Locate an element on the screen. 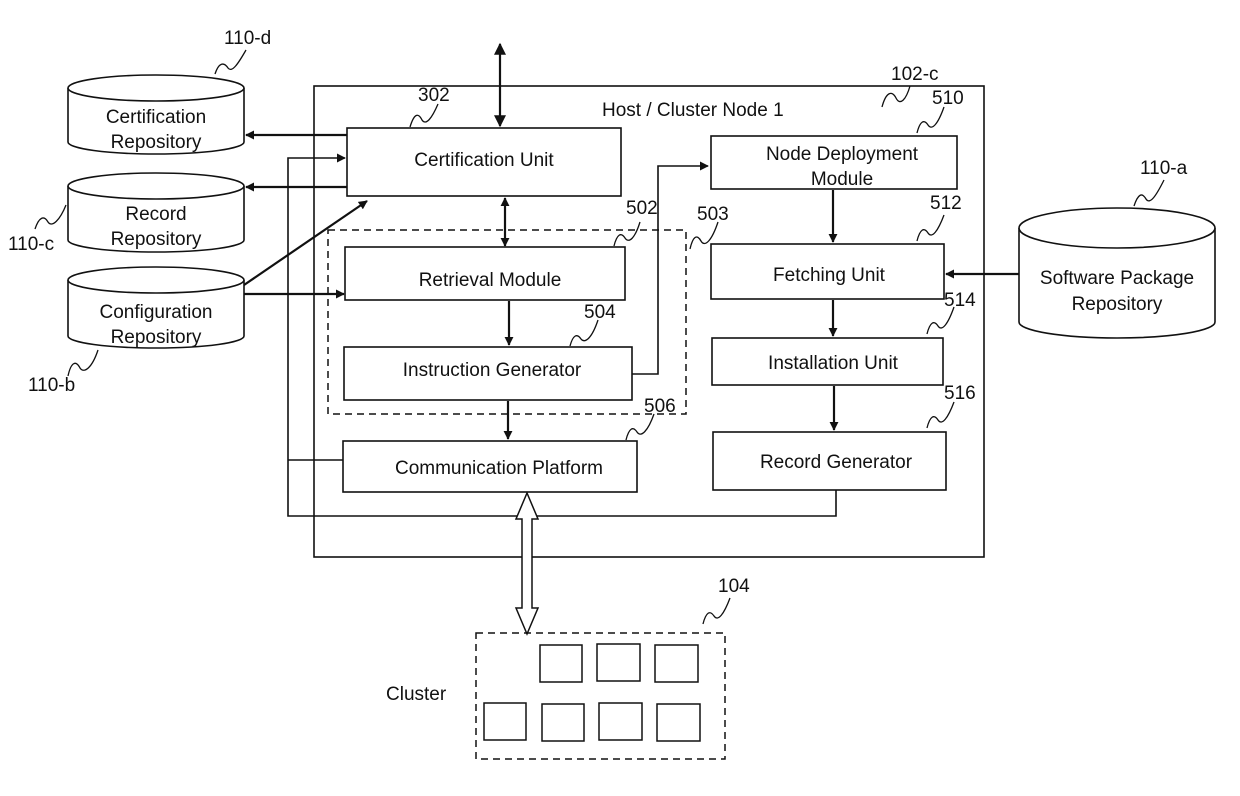 This screenshot has height=796, width=1240. configuration-repository-label-2: Repository is located at coordinates (156, 337).